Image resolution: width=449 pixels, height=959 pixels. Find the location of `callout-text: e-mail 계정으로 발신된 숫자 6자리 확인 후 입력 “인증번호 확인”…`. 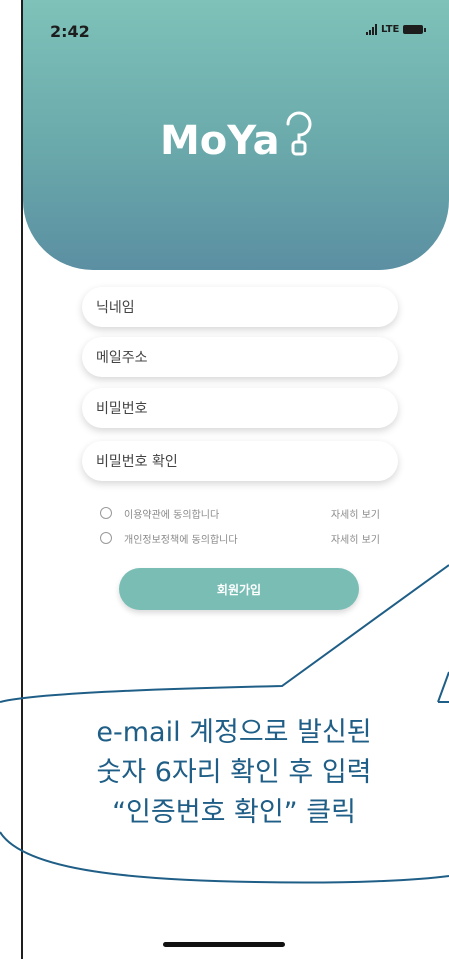

callout-text: e-mail 계정으로 발신된 숫자 6자리 확인 후 입력 “인증번호 확인”… is located at coordinates (224, 773).